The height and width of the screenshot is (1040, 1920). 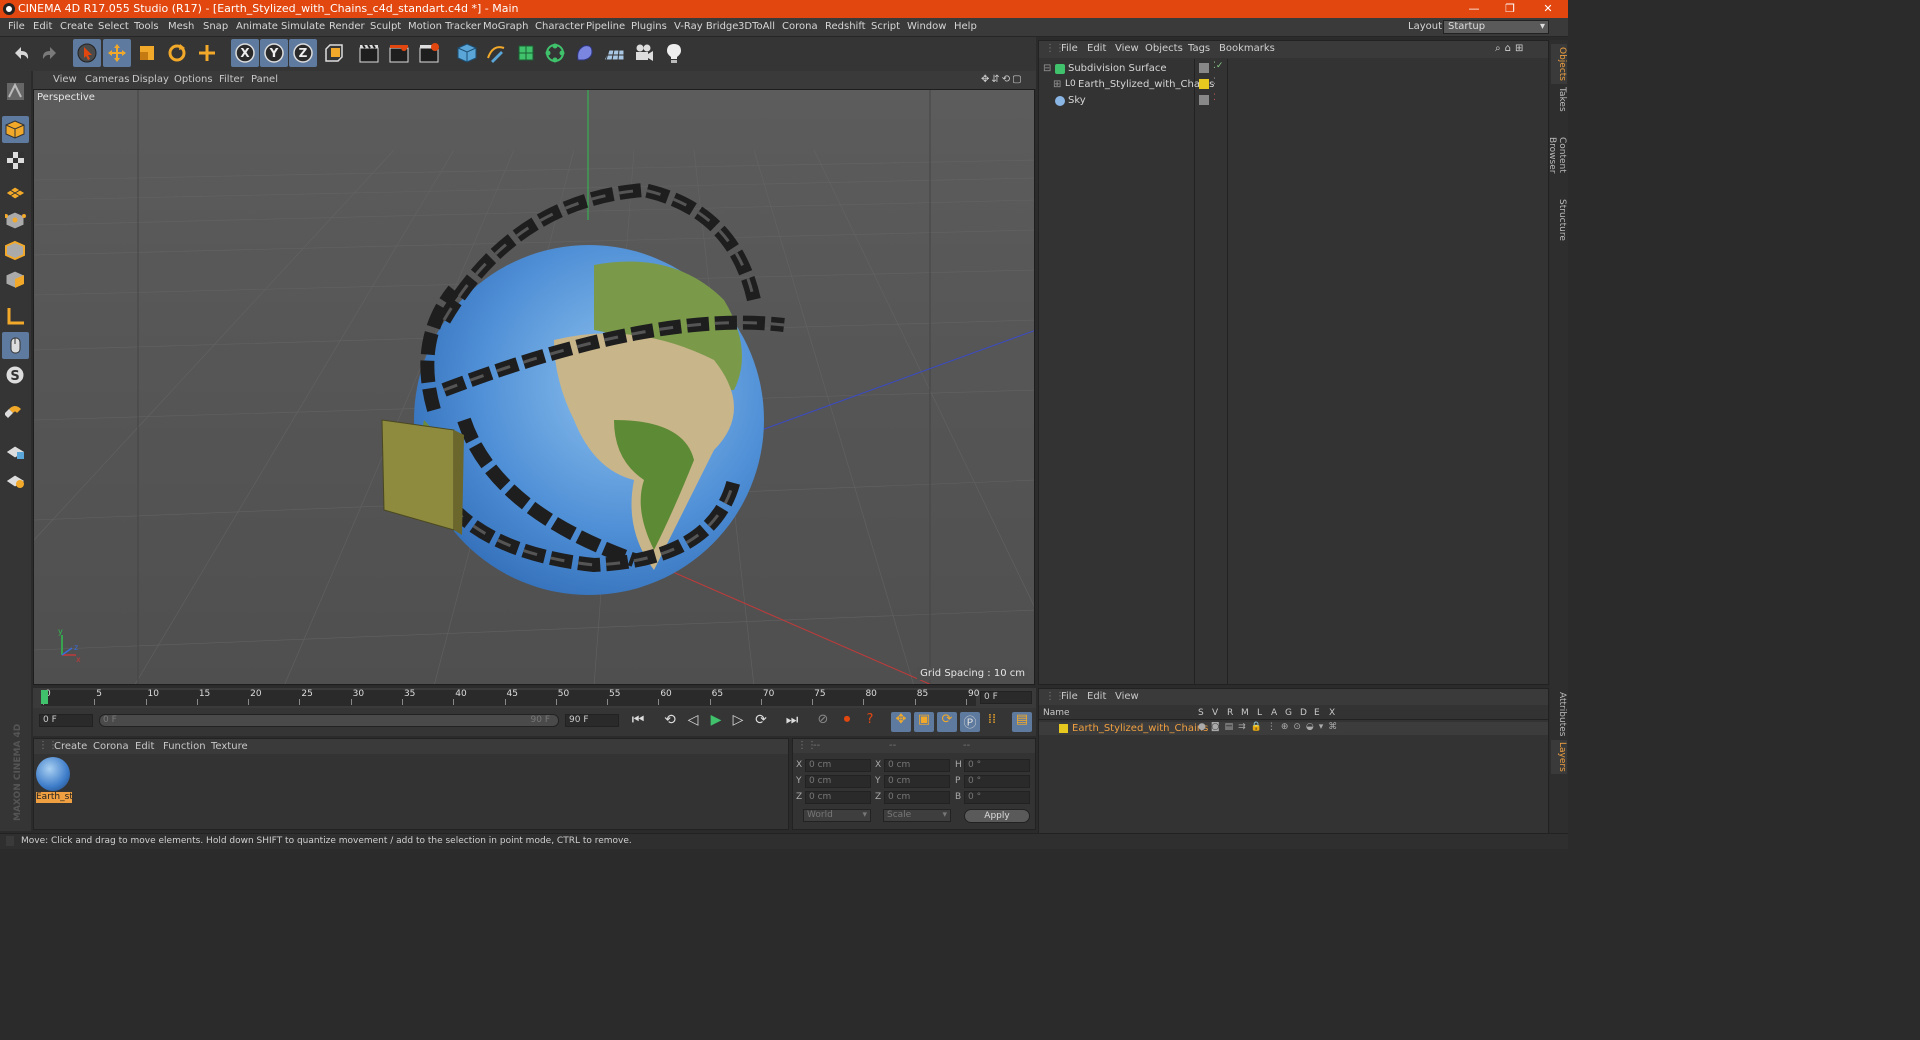 What do you see at coordinates (674, 53) in the screenshot?
I see `light-icon` at bounding box center [674, 53].